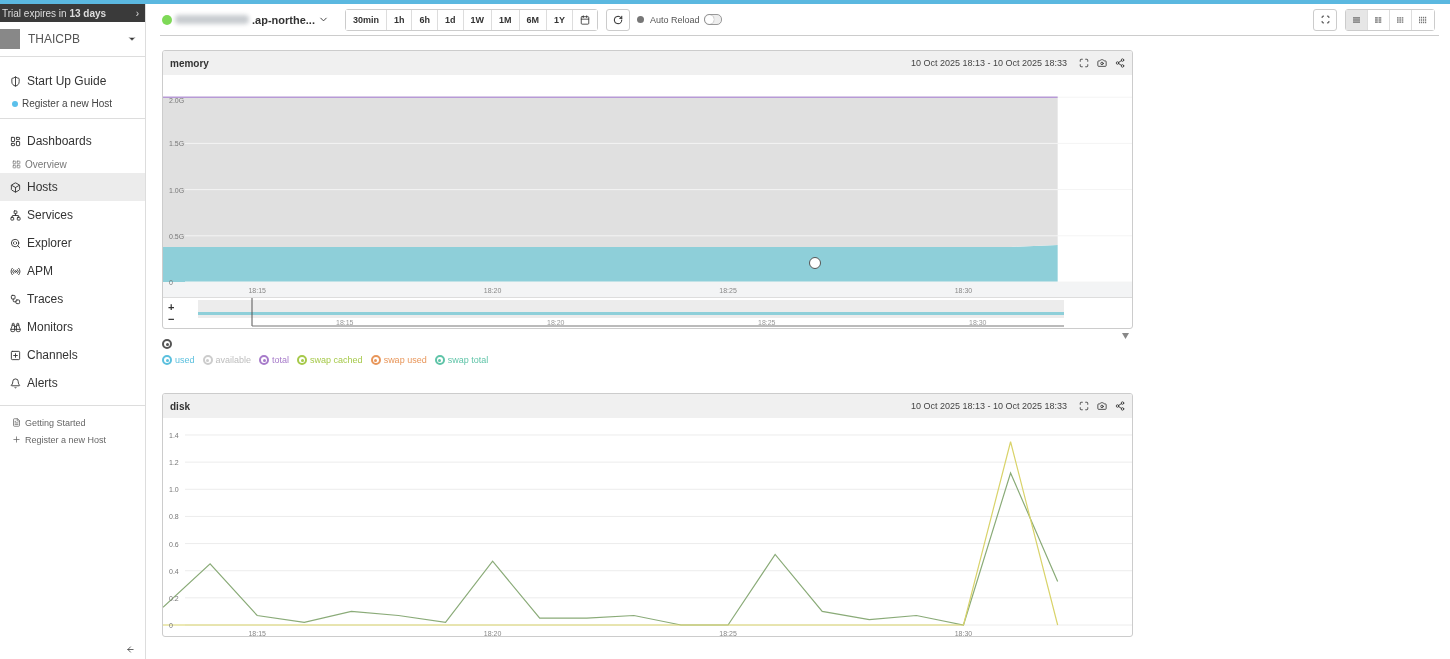 The image size is (1450, 659). Describe the element at coordinates (72, 422) in the screenshot. I see `footer-link: Getting Started` at that location.